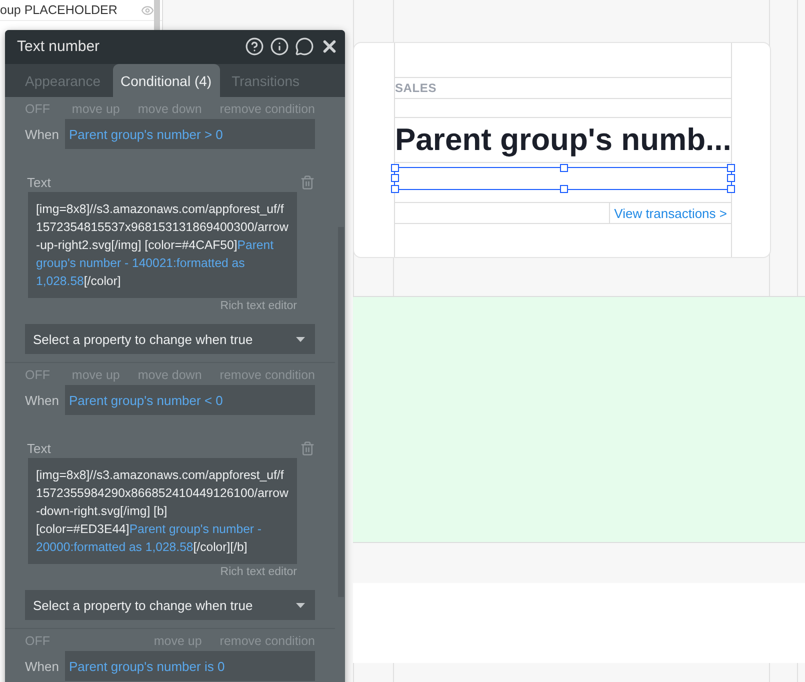 The width and height of the screenshot is (805, 682). Describe the element at coordinates (563, 88) in the screenshot. I see `section-label: SALES` at that location.